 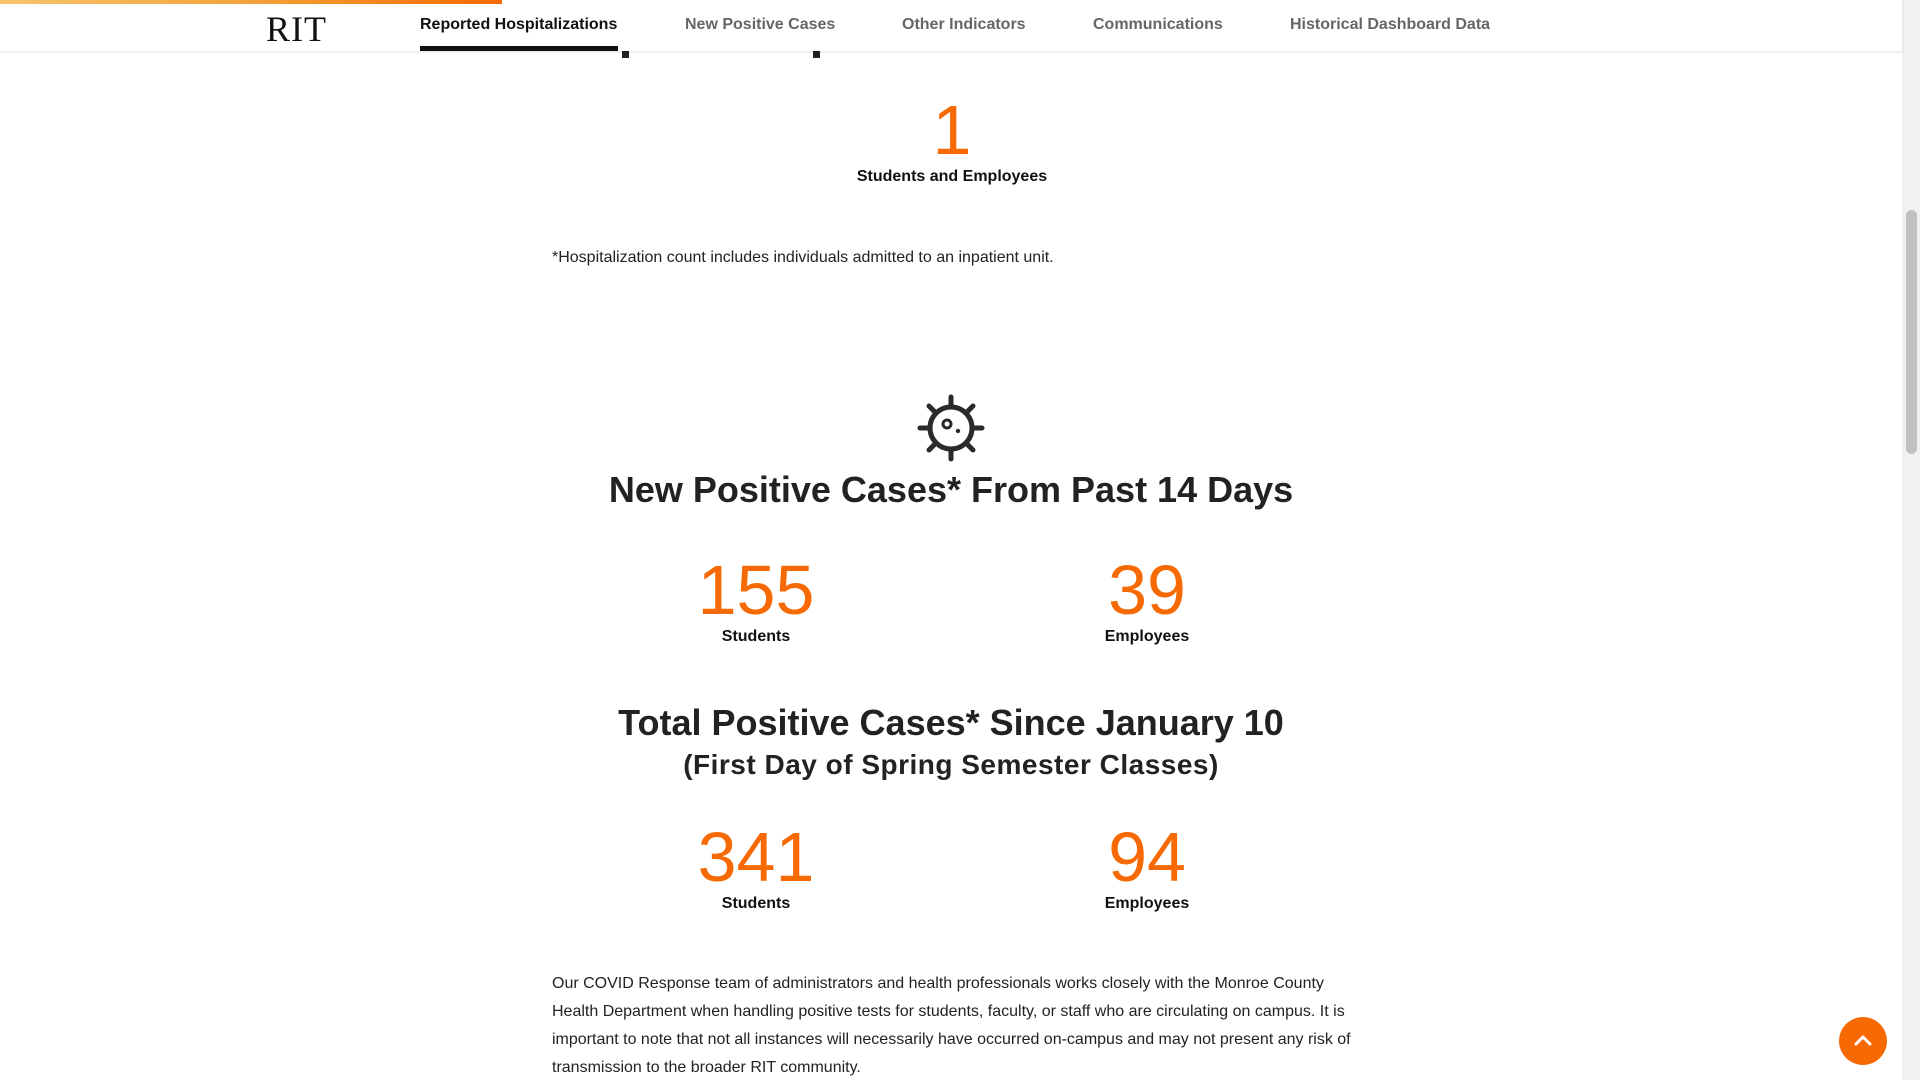 I want to click on new-cases-students-label: Students, so click(x=756, y=636).